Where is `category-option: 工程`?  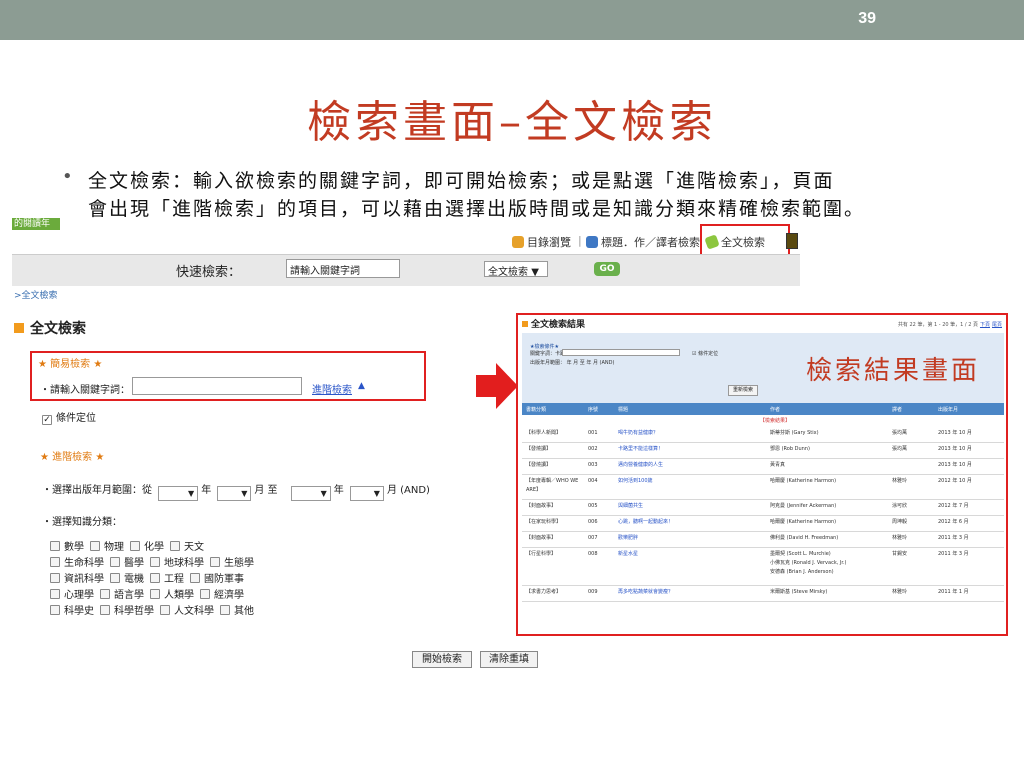 category-option: 工程 is located at coordinates (167, 579).